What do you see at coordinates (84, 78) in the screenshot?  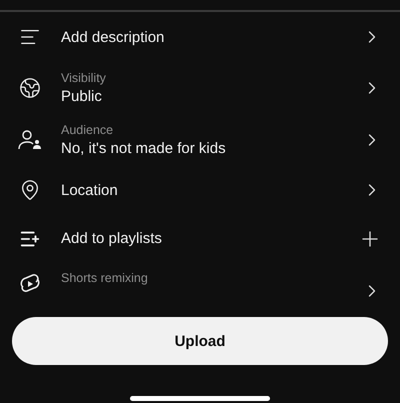 I see `row-label: Visibility` at bounding box center [84, 78].